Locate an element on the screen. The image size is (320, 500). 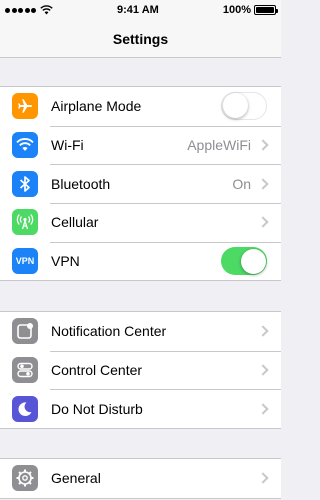
status-left is located at coordinates (29, 10).